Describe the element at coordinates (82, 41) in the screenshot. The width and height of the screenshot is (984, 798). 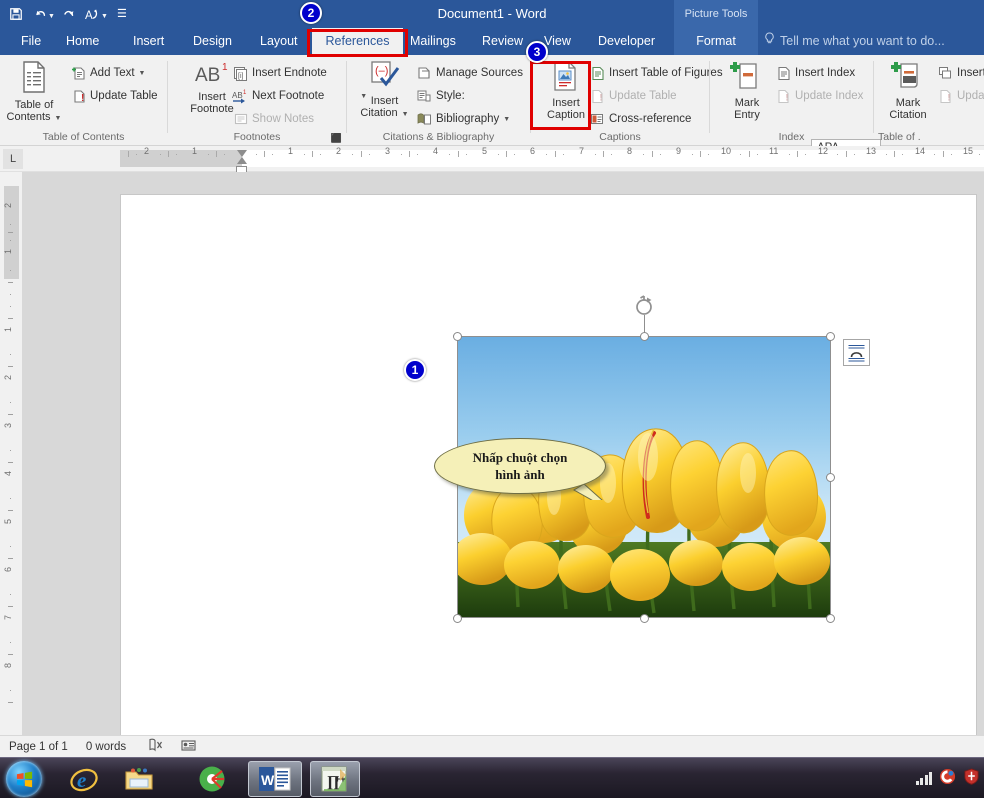
I see `tab-home: Home` at that location.